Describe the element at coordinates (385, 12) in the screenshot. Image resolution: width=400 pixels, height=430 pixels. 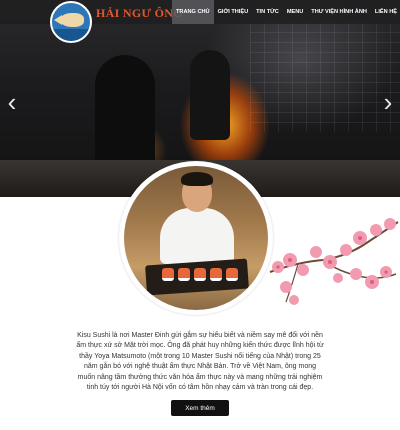
I see `nav-item-contact: LIÊN HỆ` at that location.